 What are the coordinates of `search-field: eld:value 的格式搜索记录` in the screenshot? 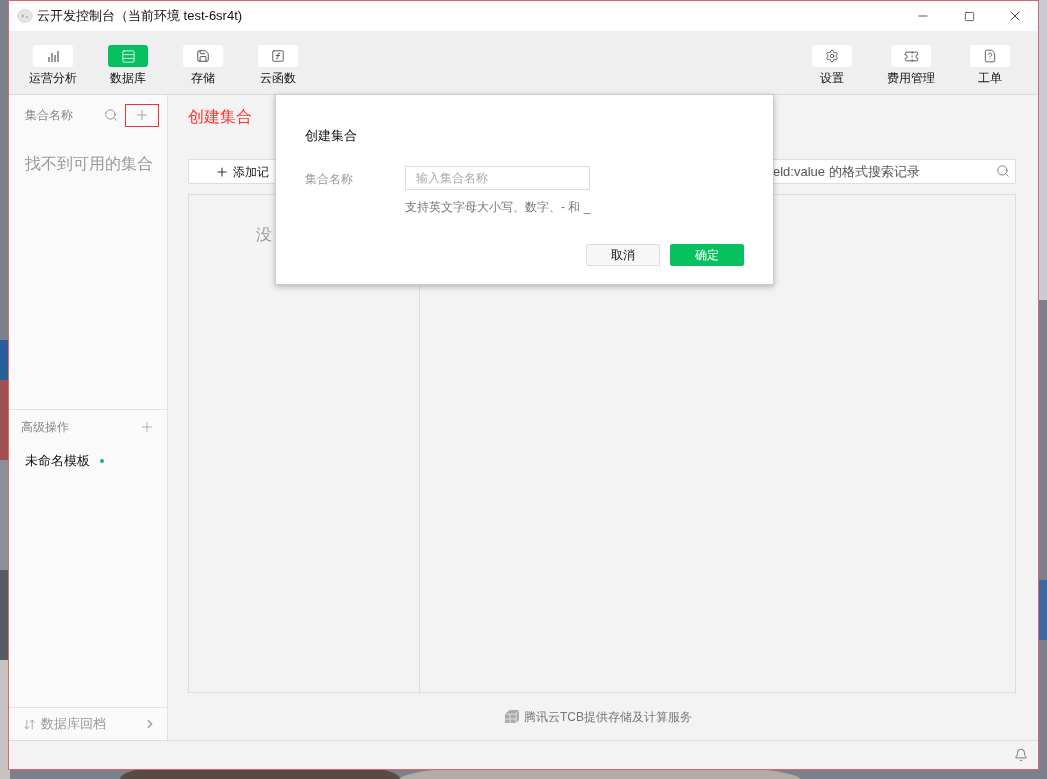 It's located at (894, 171).